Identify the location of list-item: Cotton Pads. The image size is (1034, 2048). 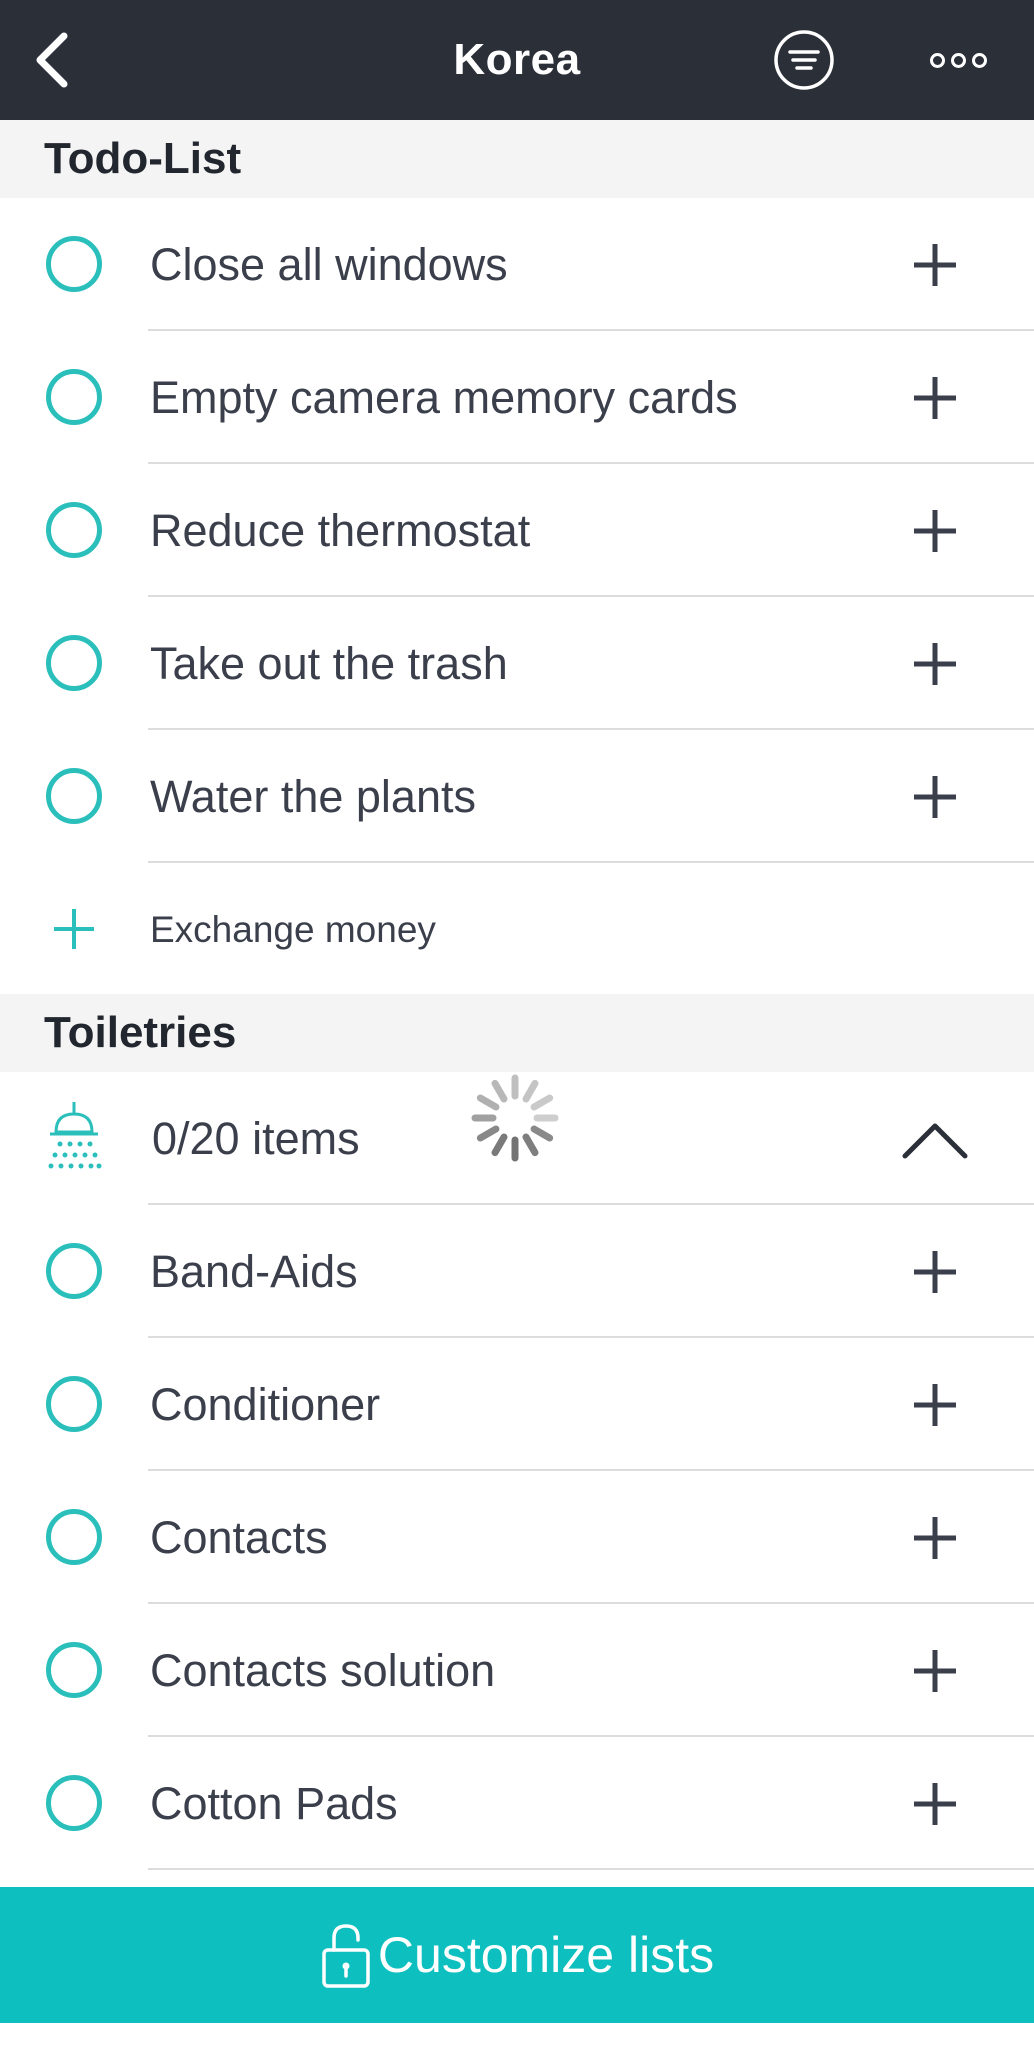
(517, 1803).